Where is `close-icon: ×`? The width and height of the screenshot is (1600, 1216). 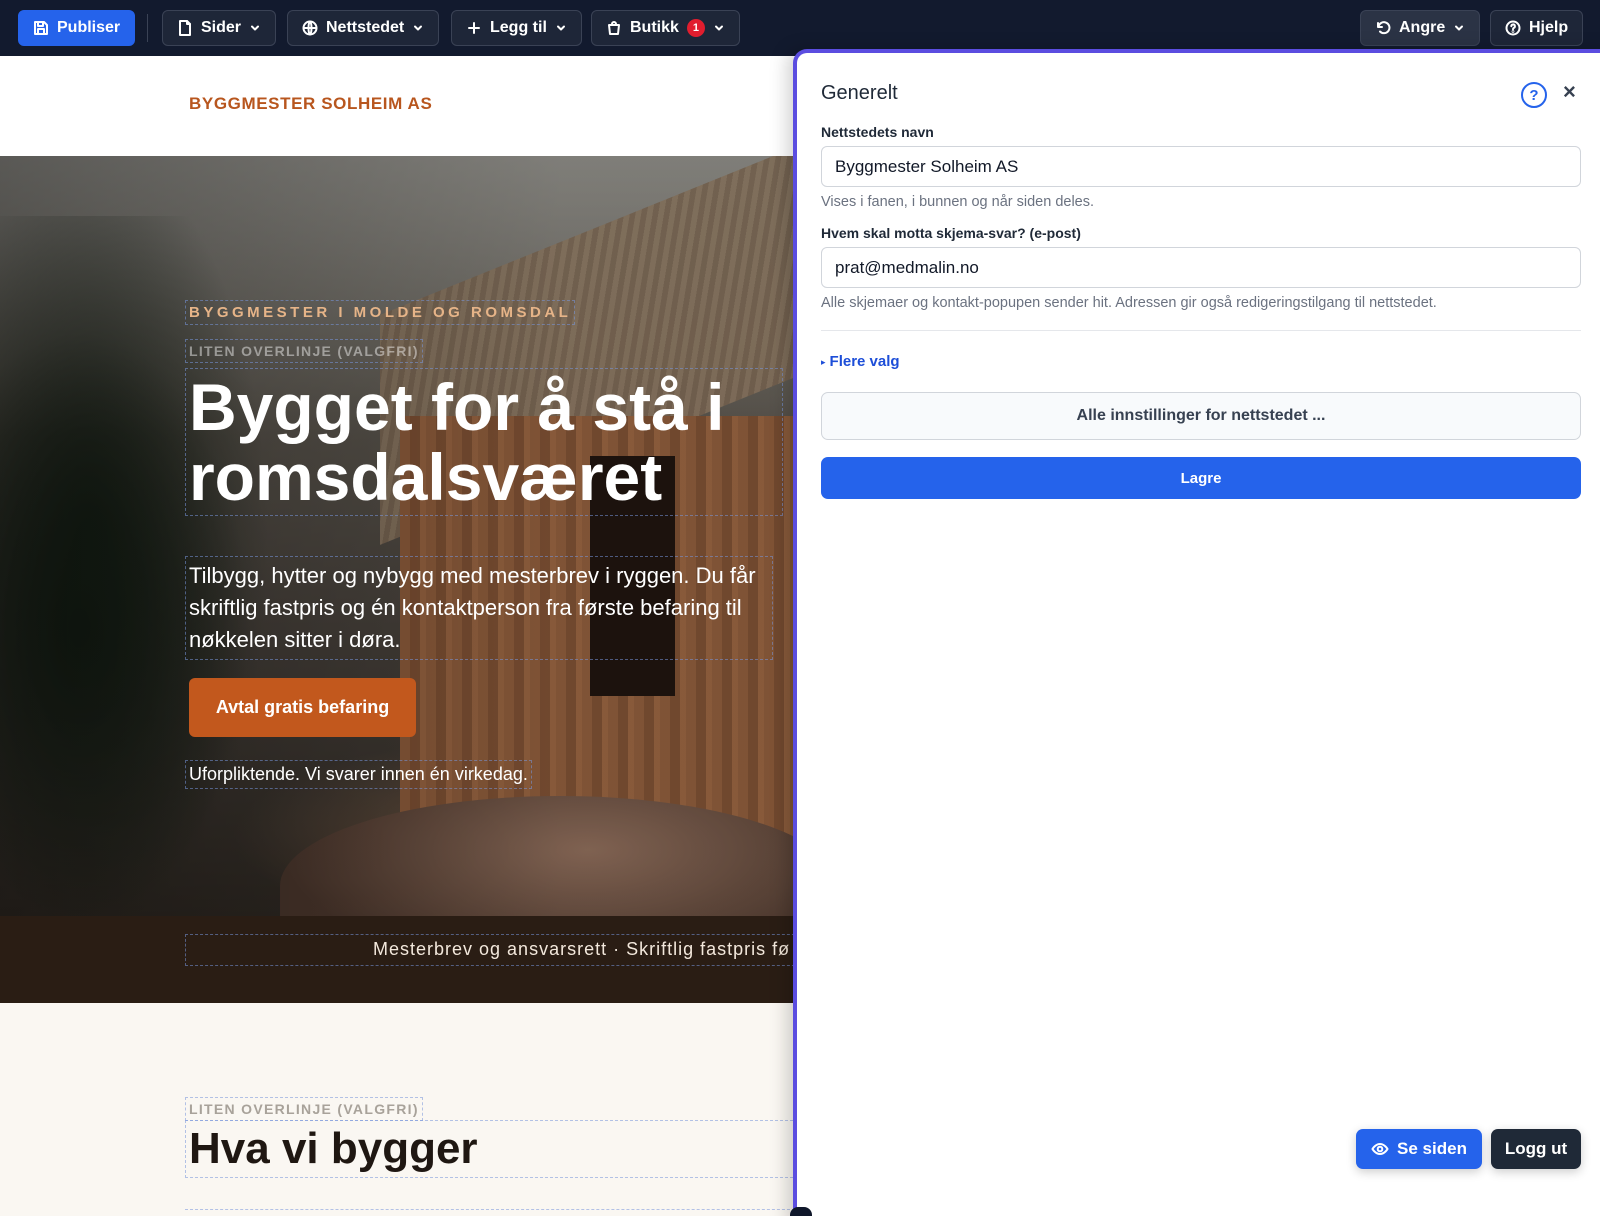 close-icon: × is located at coordinates (1569, 92).